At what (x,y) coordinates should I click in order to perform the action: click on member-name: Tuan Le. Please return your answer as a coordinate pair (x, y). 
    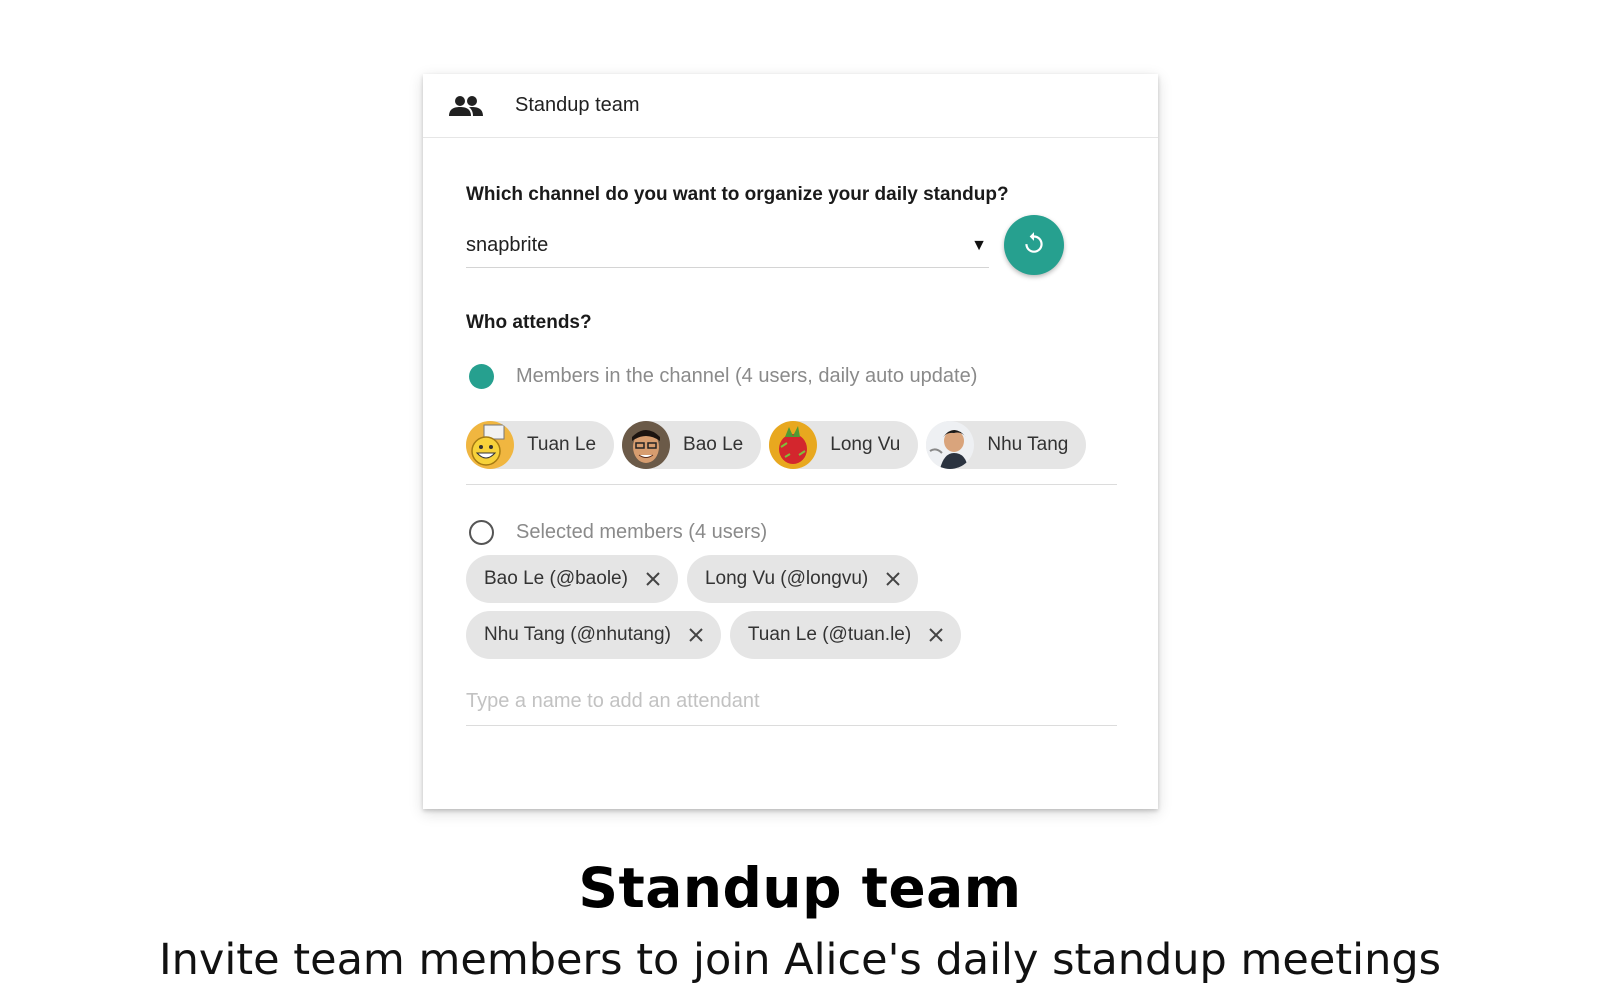
    Looking at the image, I should click on (562, 444).